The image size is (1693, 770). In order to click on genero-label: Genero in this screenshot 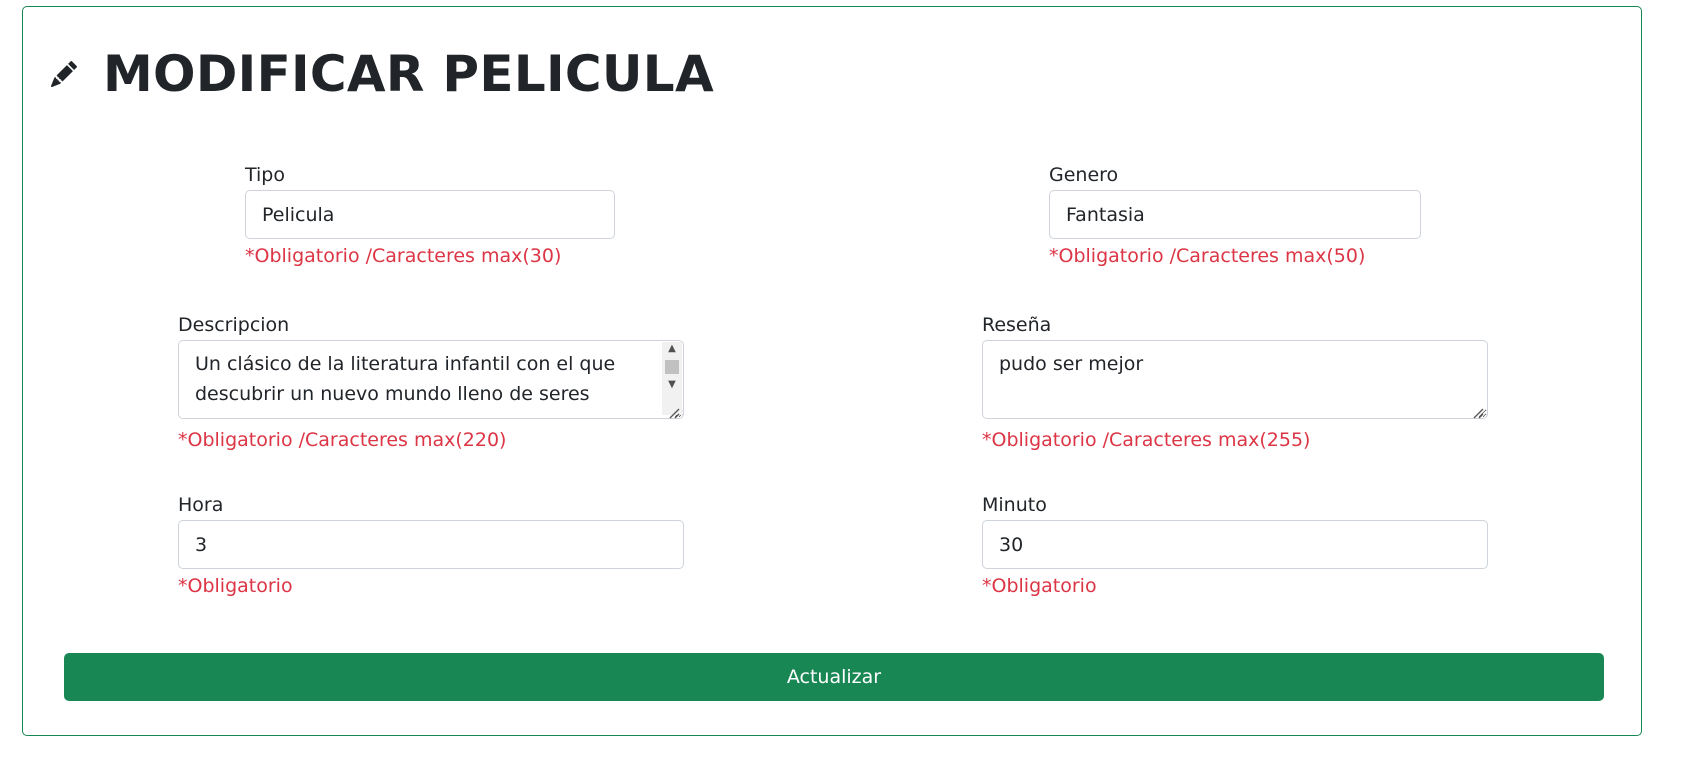, I will do `click(1084, 175)`.